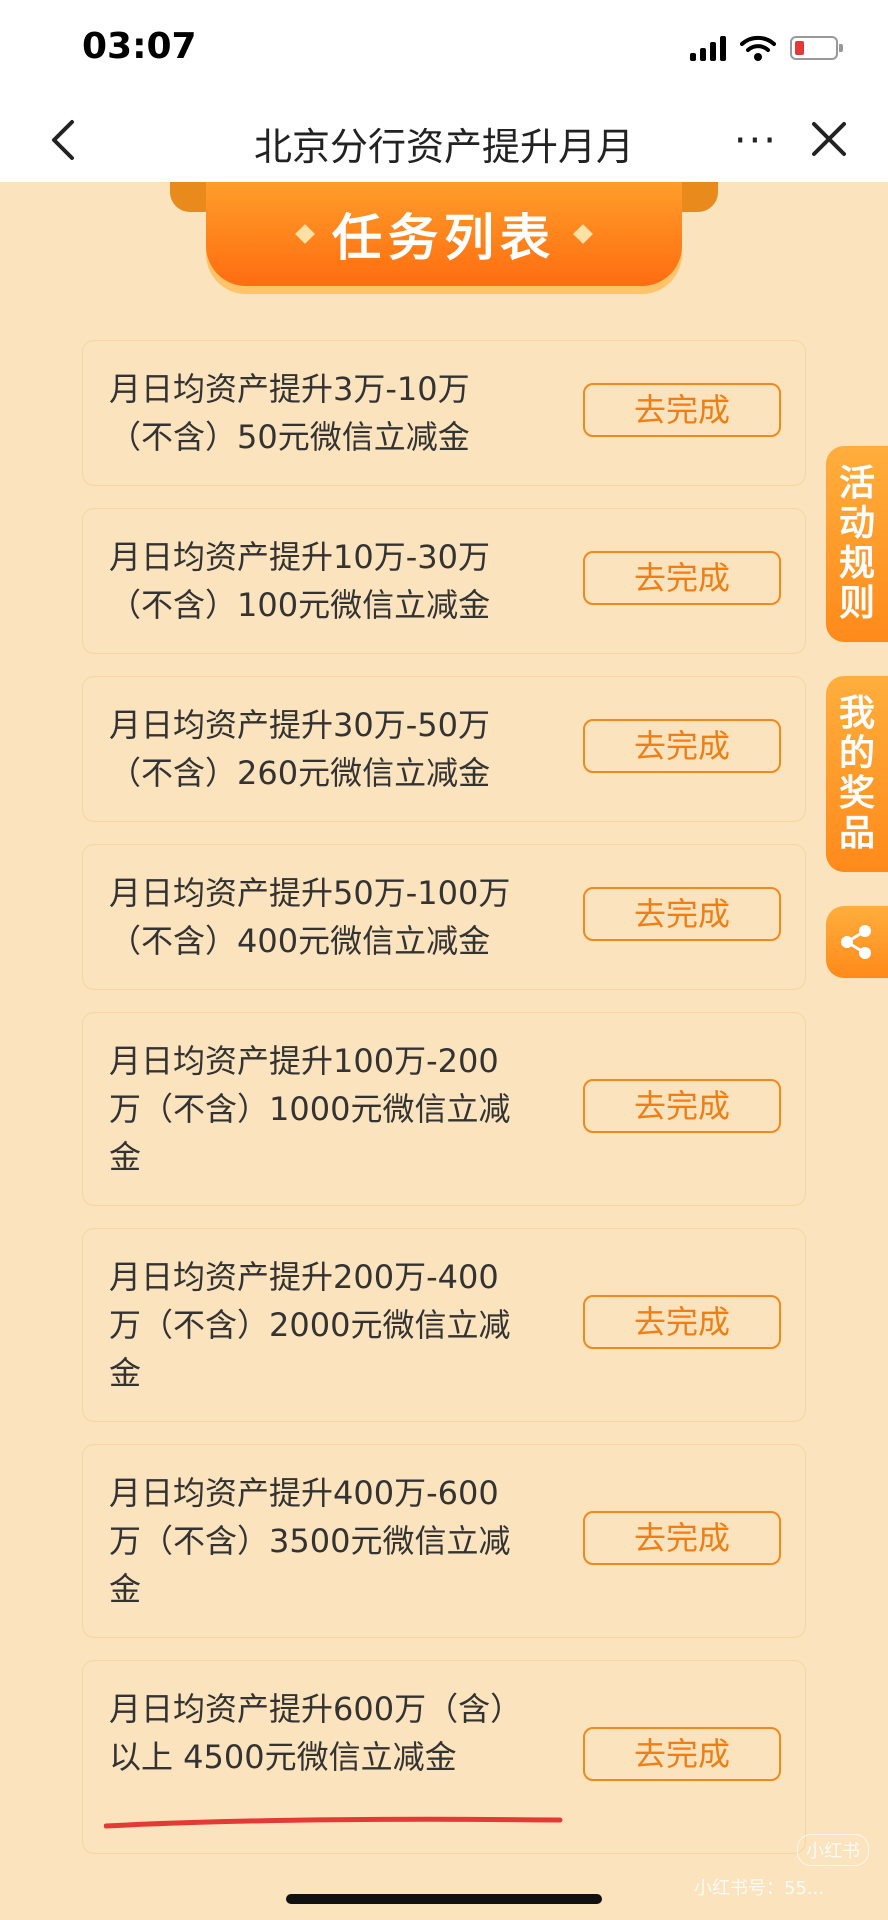  I want to click on task-text: 月日均资产提升10万-30万（不含）100元微信立减金, so click(300, 581).